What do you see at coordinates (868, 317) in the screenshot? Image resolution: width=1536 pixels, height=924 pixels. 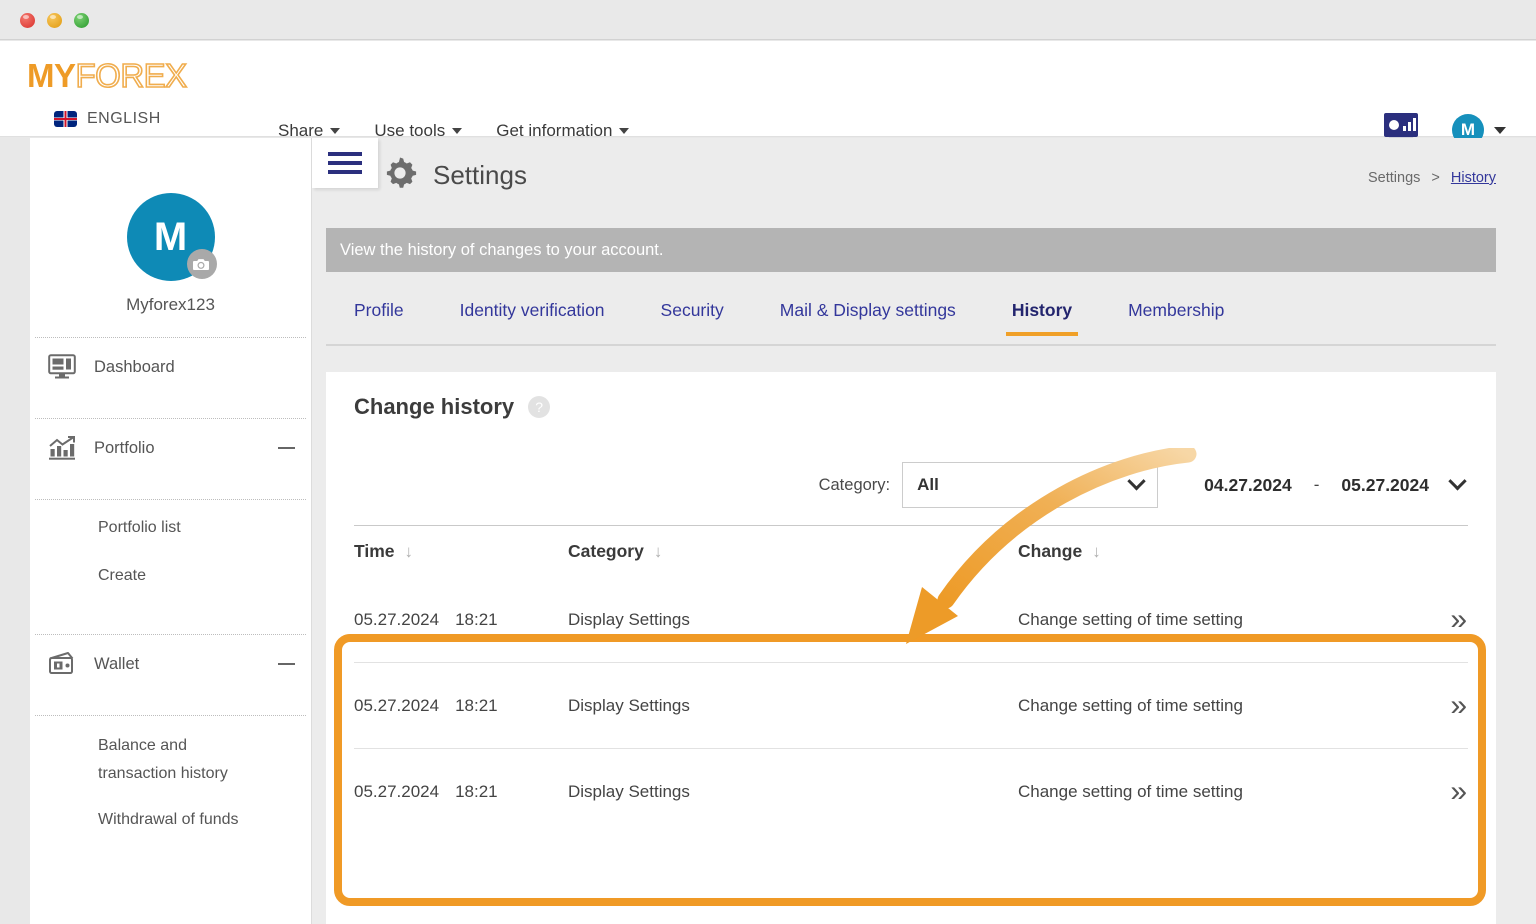 I see `tab-mail-display-settings: Mail & Display settings` at bounding box center [868, 317].